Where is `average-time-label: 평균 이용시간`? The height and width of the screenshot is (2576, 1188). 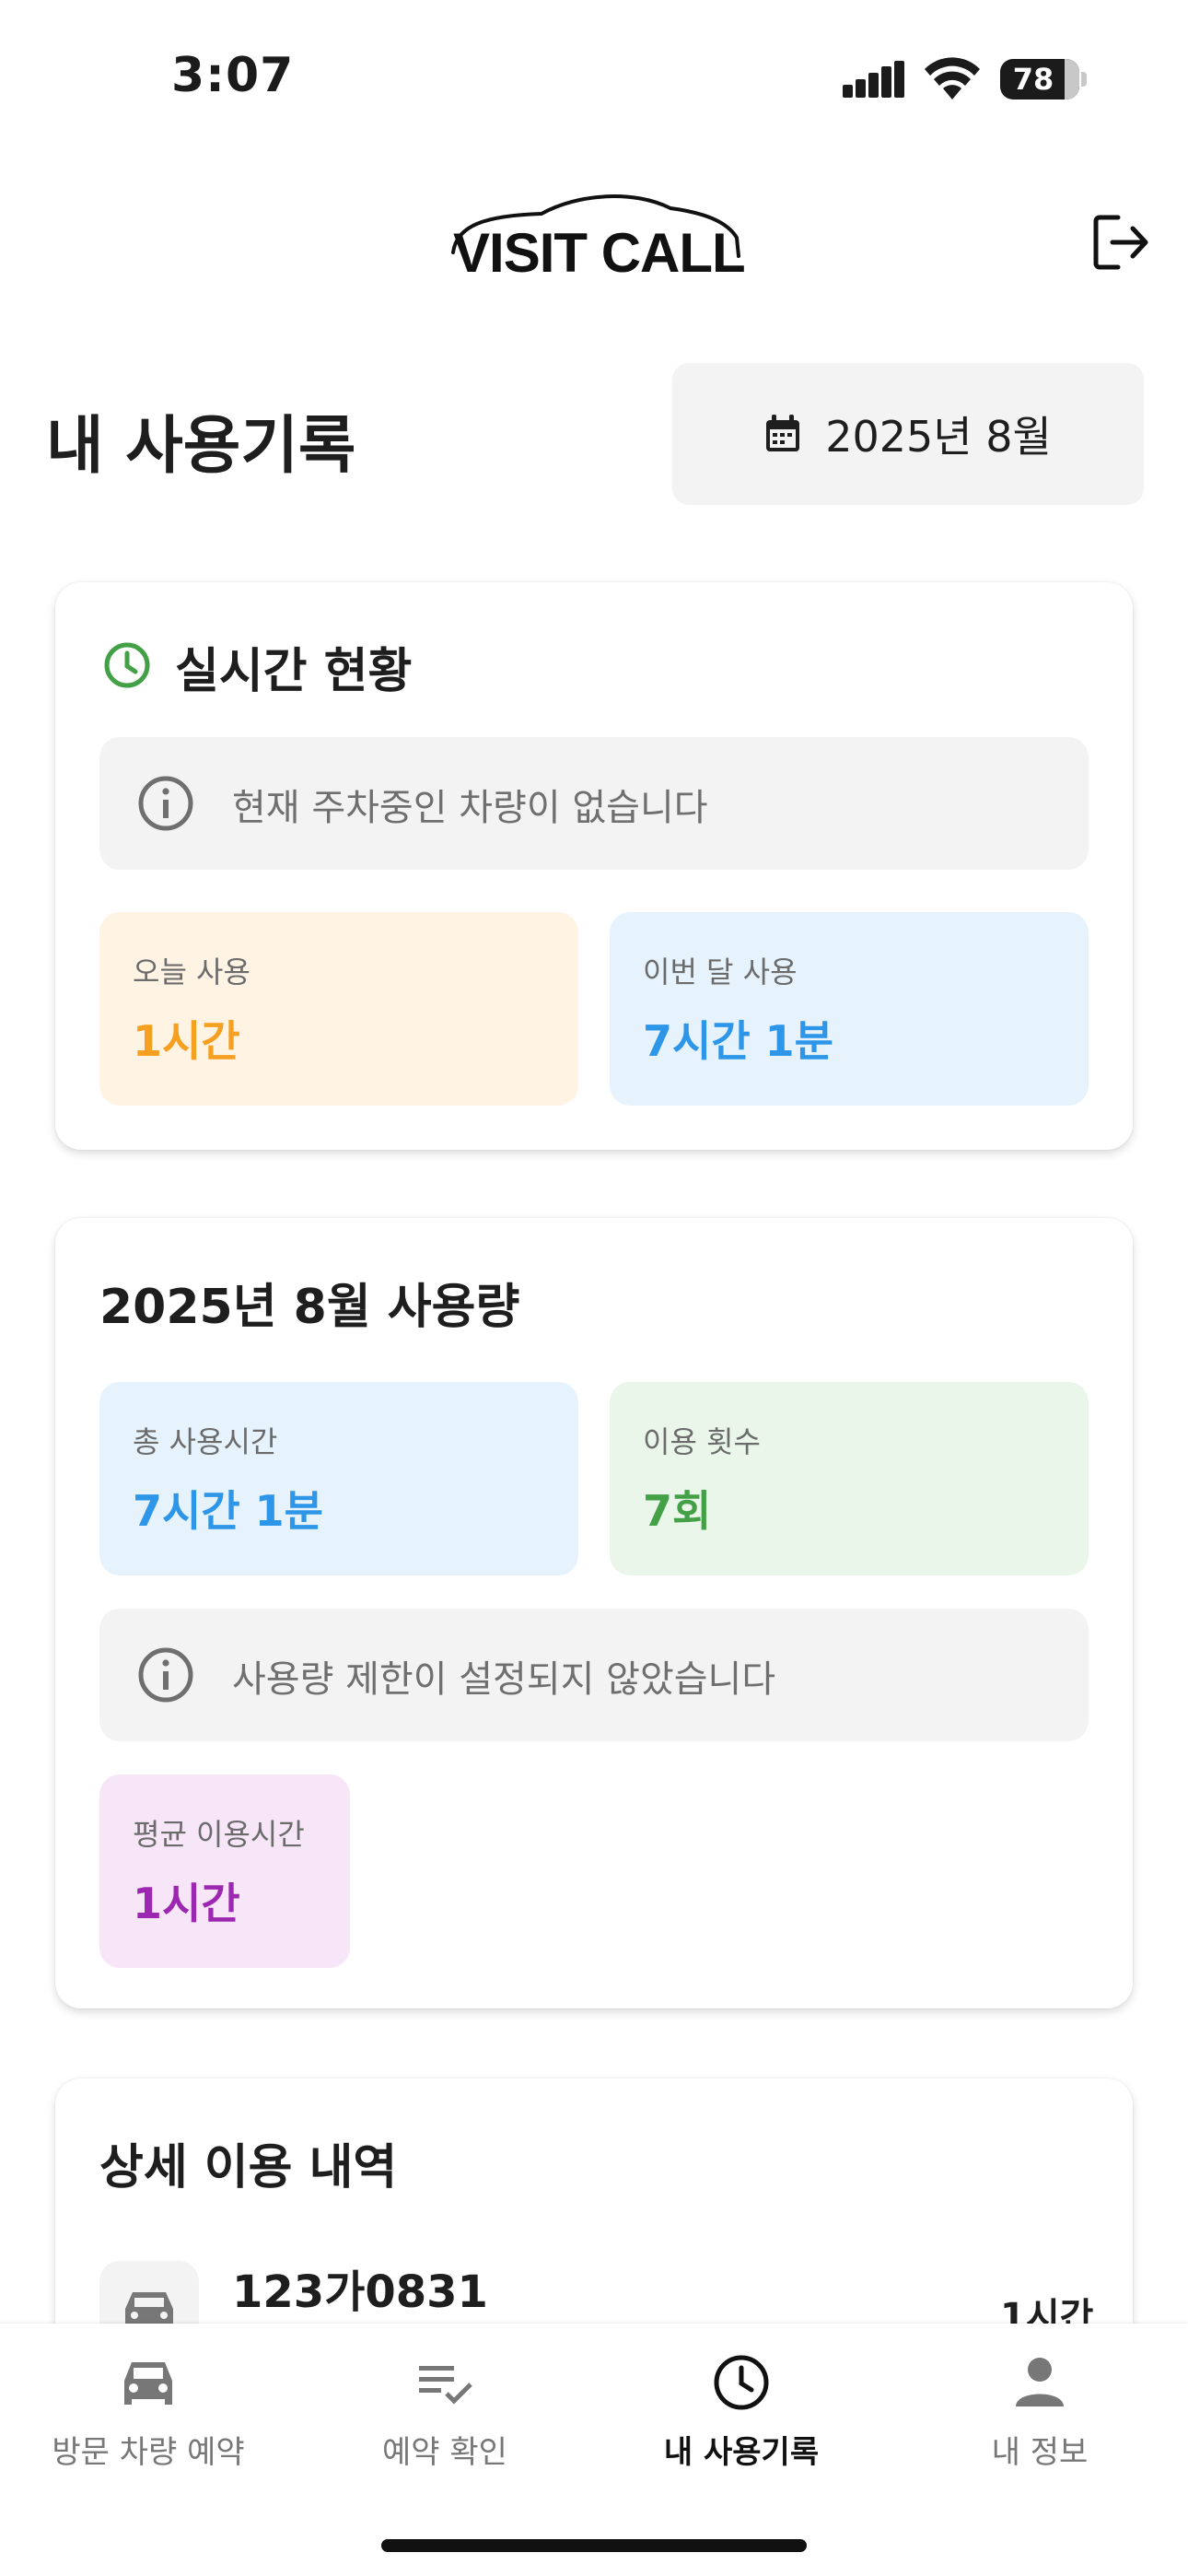
average-time-label: 평균 이용시간 is located at coordinates (219, 1834).